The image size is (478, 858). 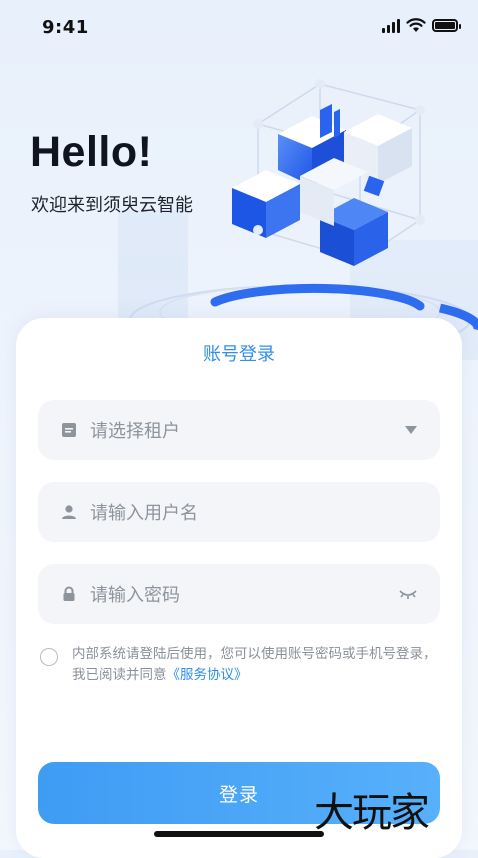 What do you see at coordinates (254, 664) in the screenshot?
I see `agreement-statement: 内部系统请登陆后使用，您可以使用账号密码或手机号登录，我已阅读并同意` at bounding box center [254, 664].